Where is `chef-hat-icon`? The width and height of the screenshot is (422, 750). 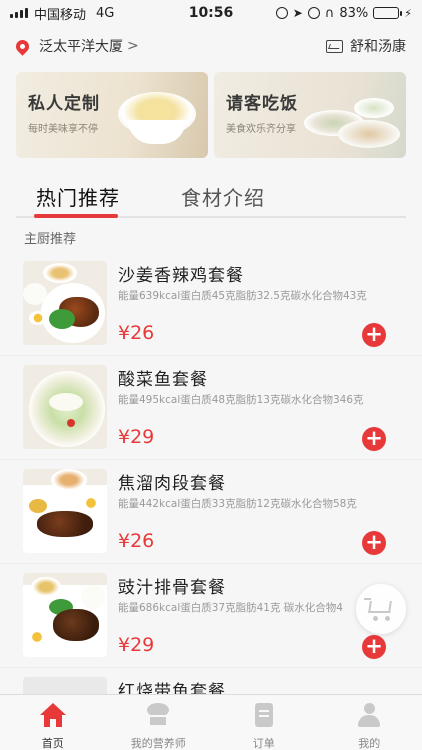 chef-hat-icon is located at coordinates (158, 715).